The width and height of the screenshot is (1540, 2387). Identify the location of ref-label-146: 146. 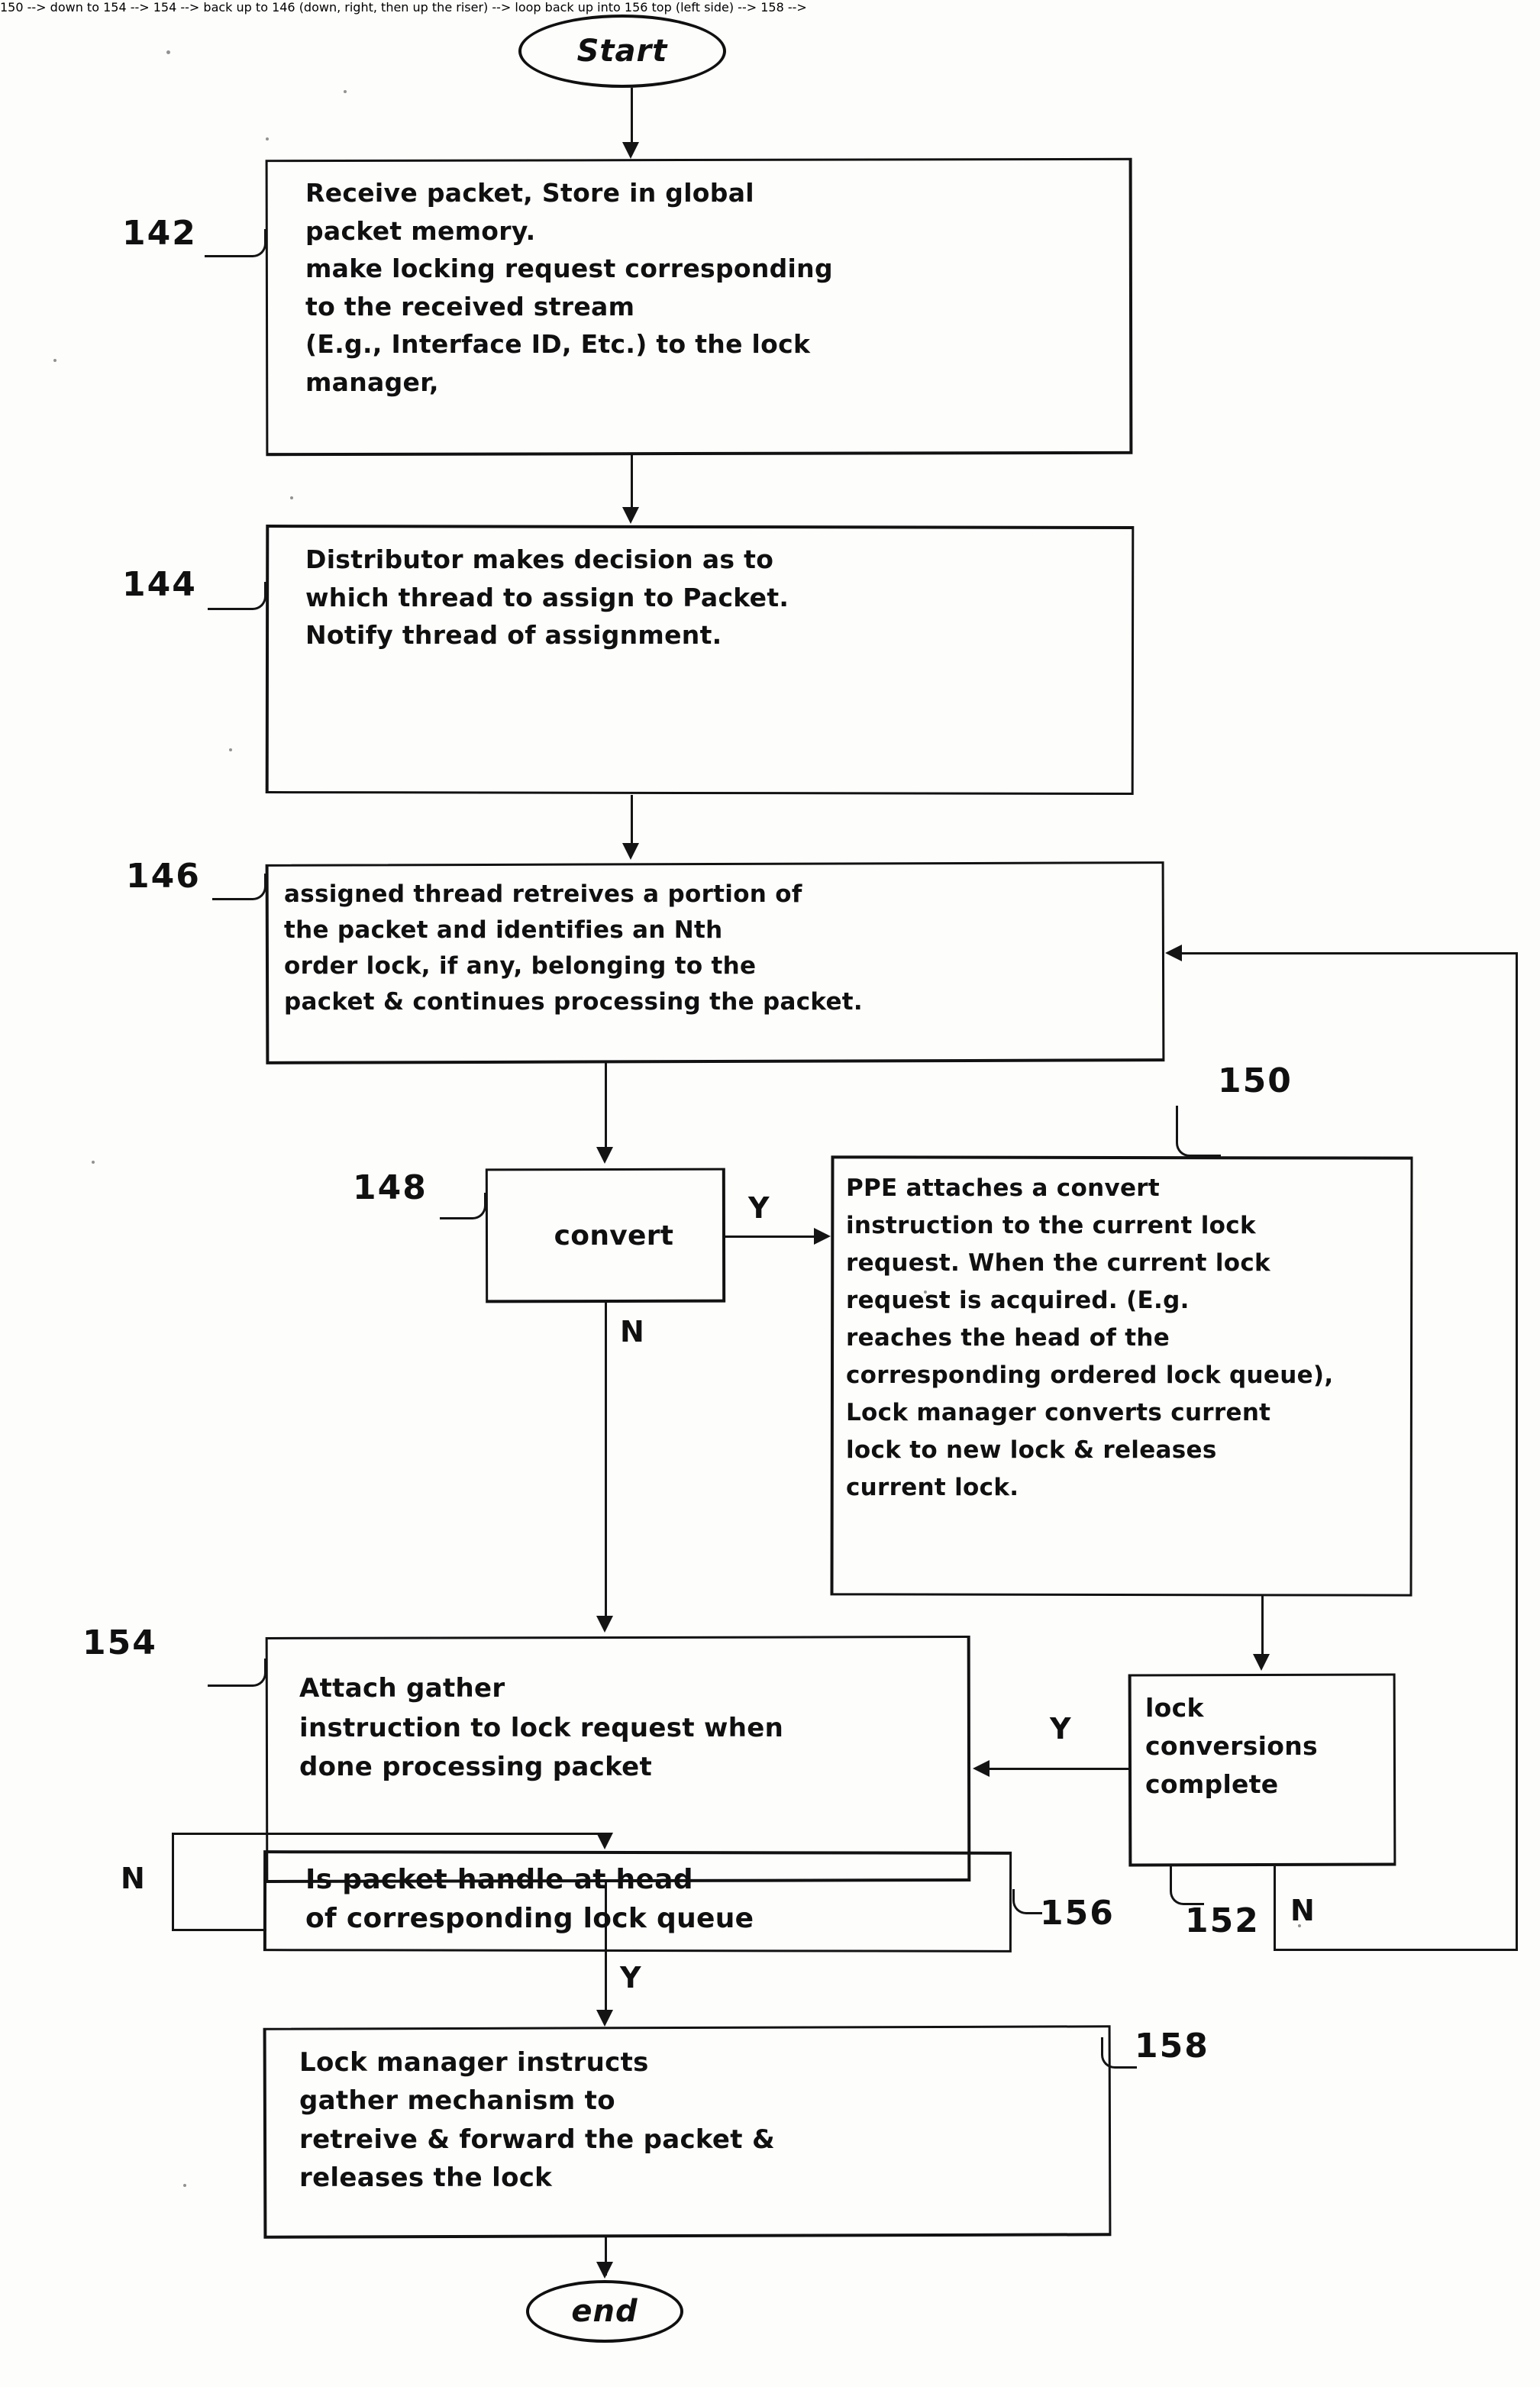
(163, 876).